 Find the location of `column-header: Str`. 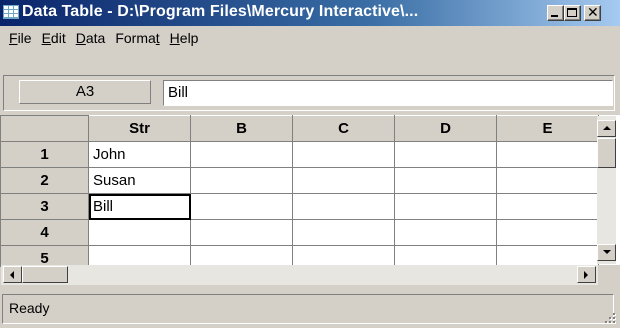

column-header: Str is located at coordinates (139, 128).